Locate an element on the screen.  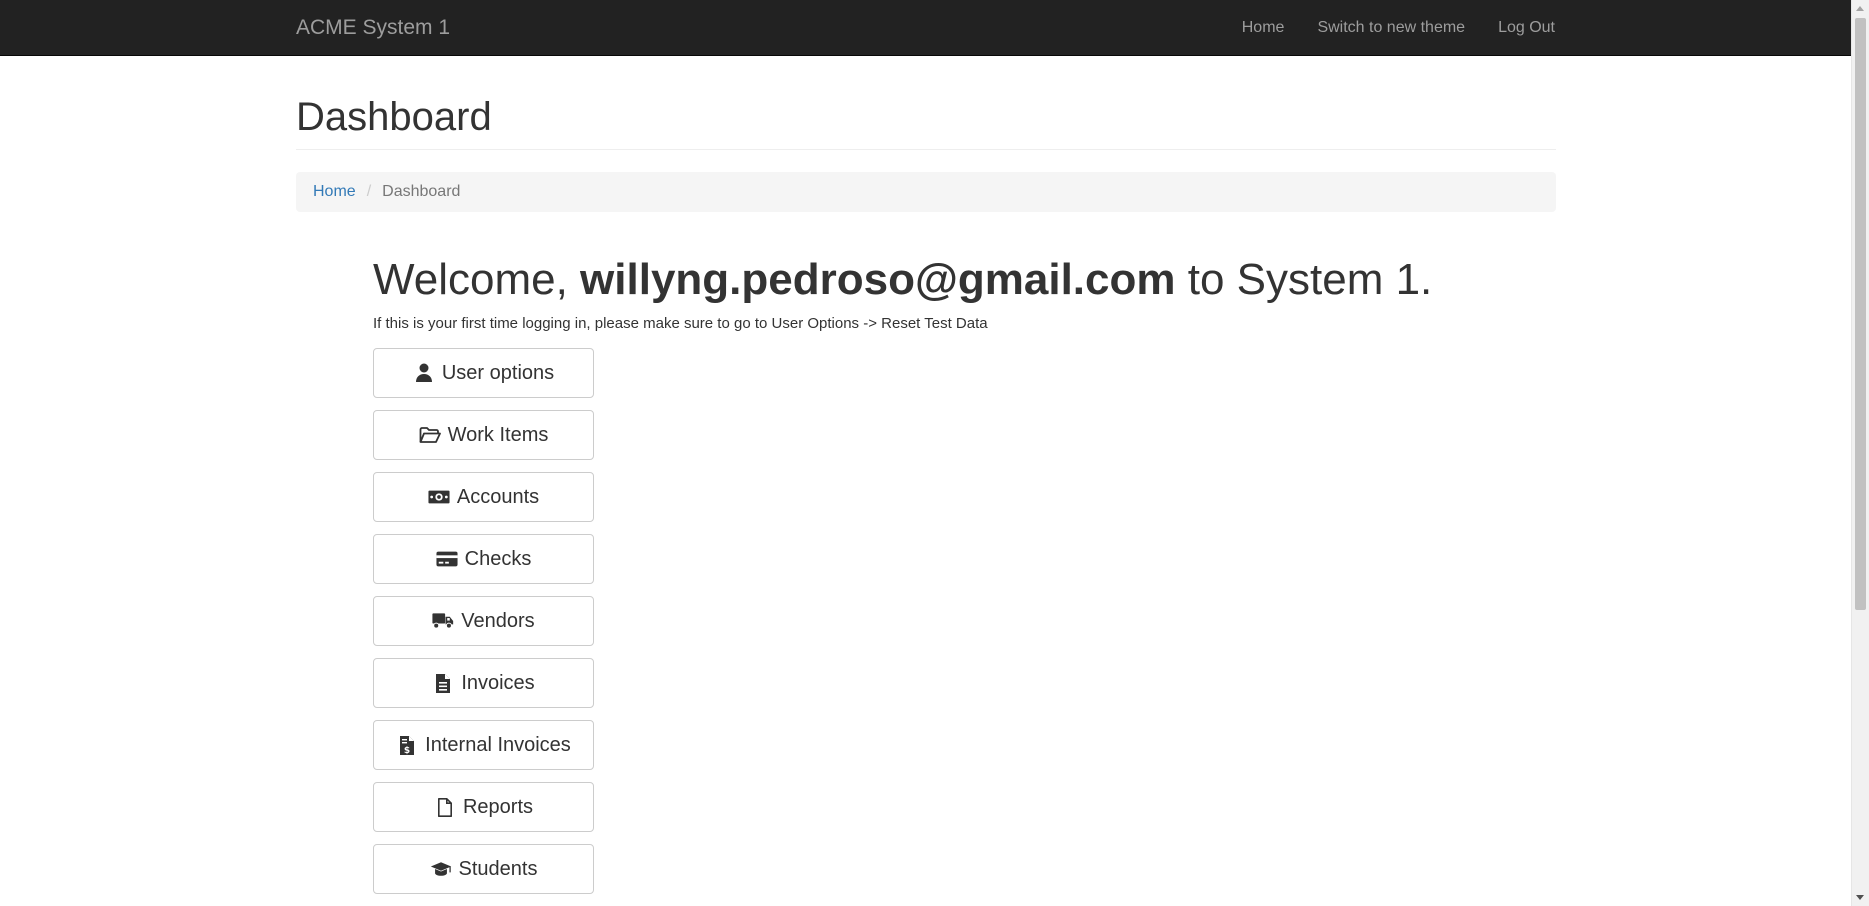
nav-links: Home Switch to new theme Log Out is located at coordinates (1382, 28).